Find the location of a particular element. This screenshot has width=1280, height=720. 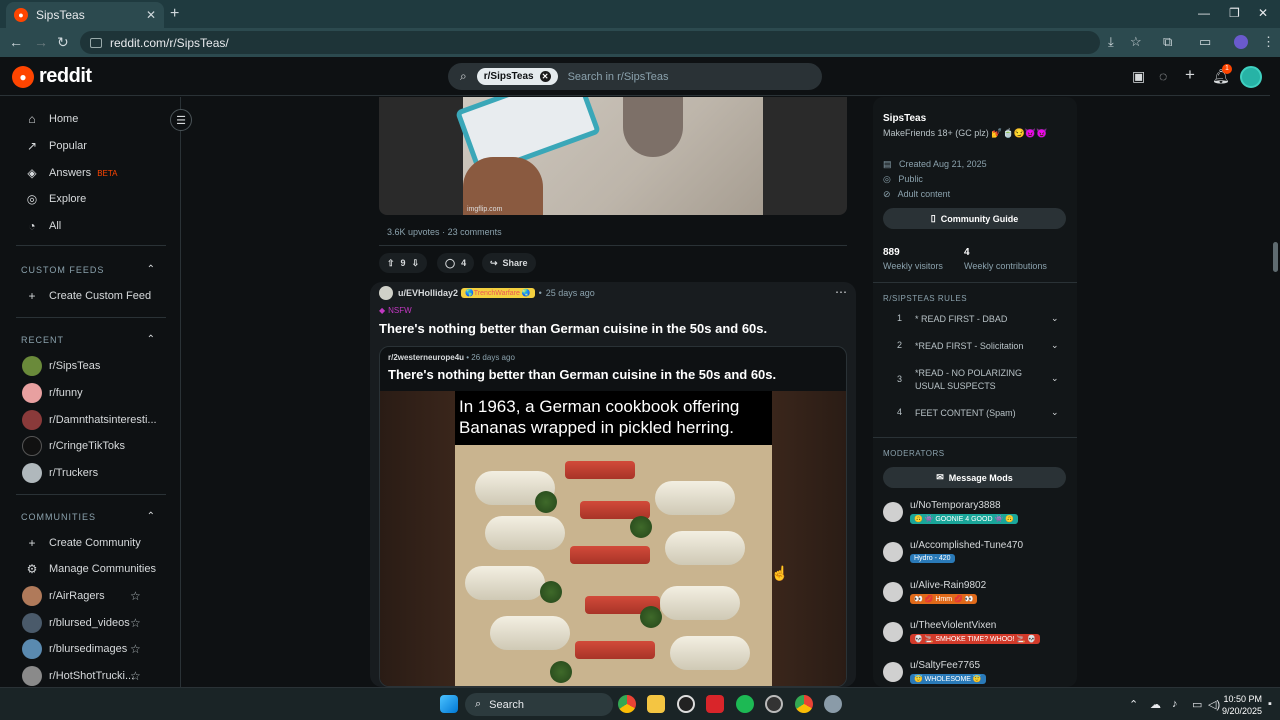

communities-header: COMMUNITIES ⌃ is located at coordinates (88, 516).